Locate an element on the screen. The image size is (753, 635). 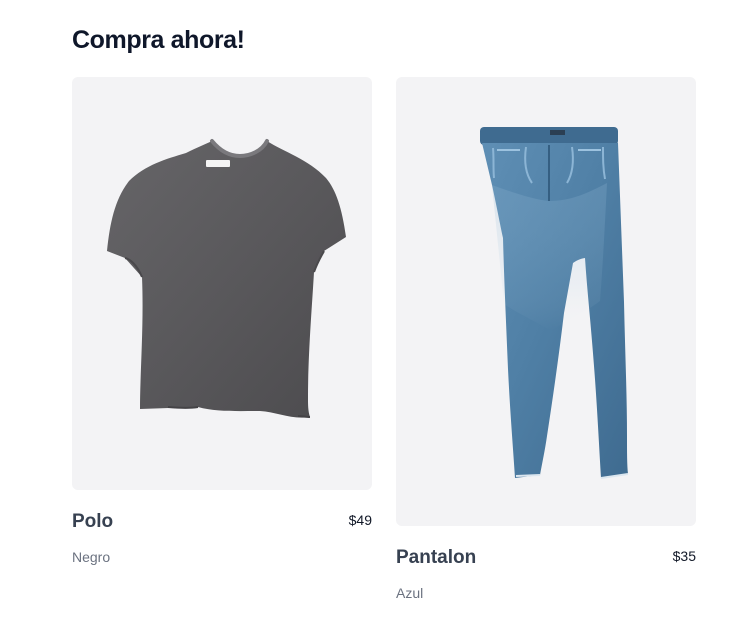
page-title: Compra ahora! is located at coordinates (158, 40).